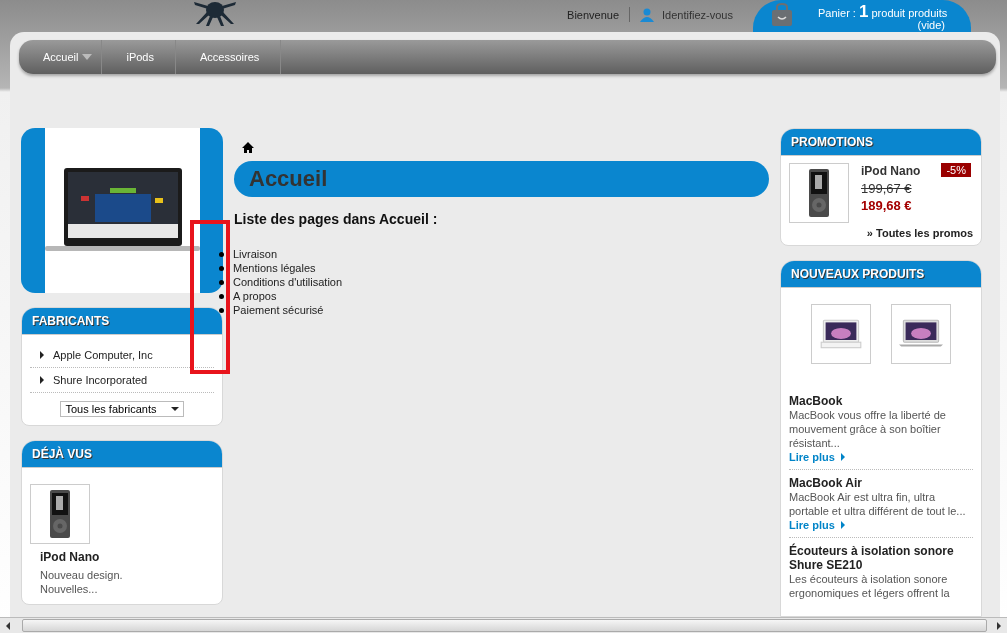  What do you see at coordinates (336, 219) in the screenshot?
I see `section-heading: Liste des pages dans Accueil :` at bounding box center [336, 219].